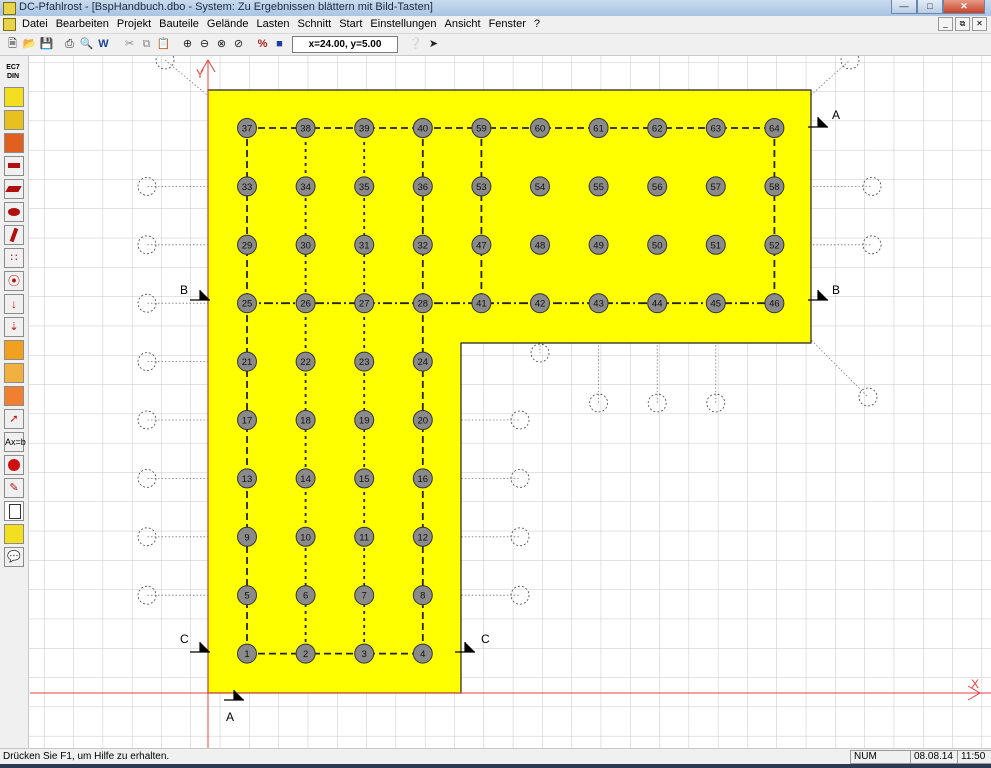  What do you see at coordinates (14, 281) in the screenshot?
I see `pile-circle-tool: ⦿` at bounding box center [14, 281].